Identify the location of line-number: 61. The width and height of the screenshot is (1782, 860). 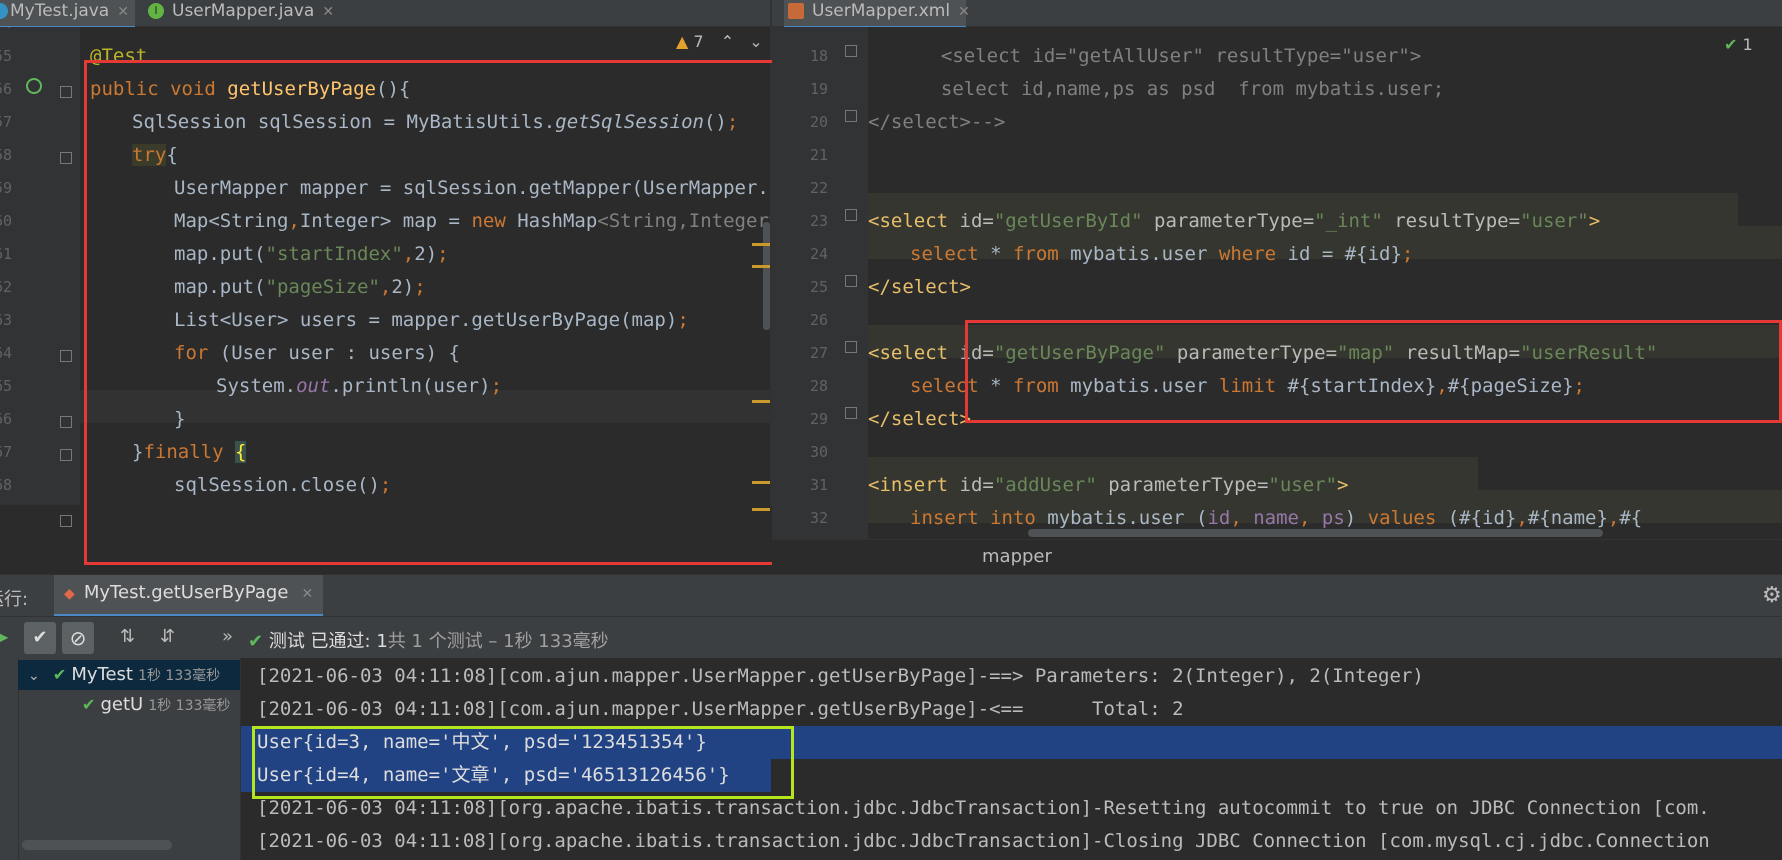
(6, 254).